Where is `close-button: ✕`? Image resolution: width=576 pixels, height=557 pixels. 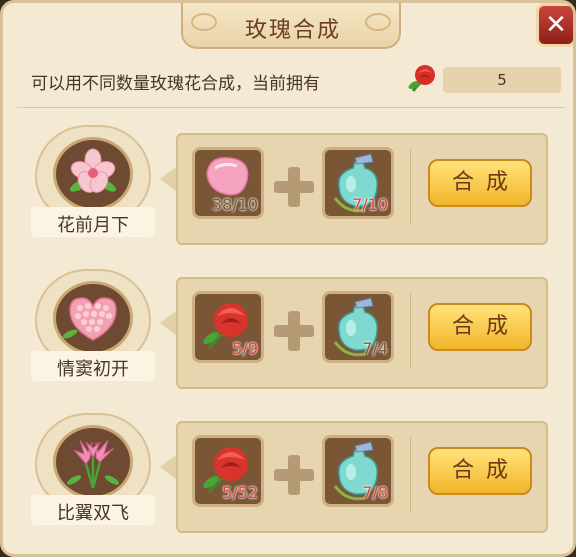 close-button: ✕ is located at coordinates (554, 25).